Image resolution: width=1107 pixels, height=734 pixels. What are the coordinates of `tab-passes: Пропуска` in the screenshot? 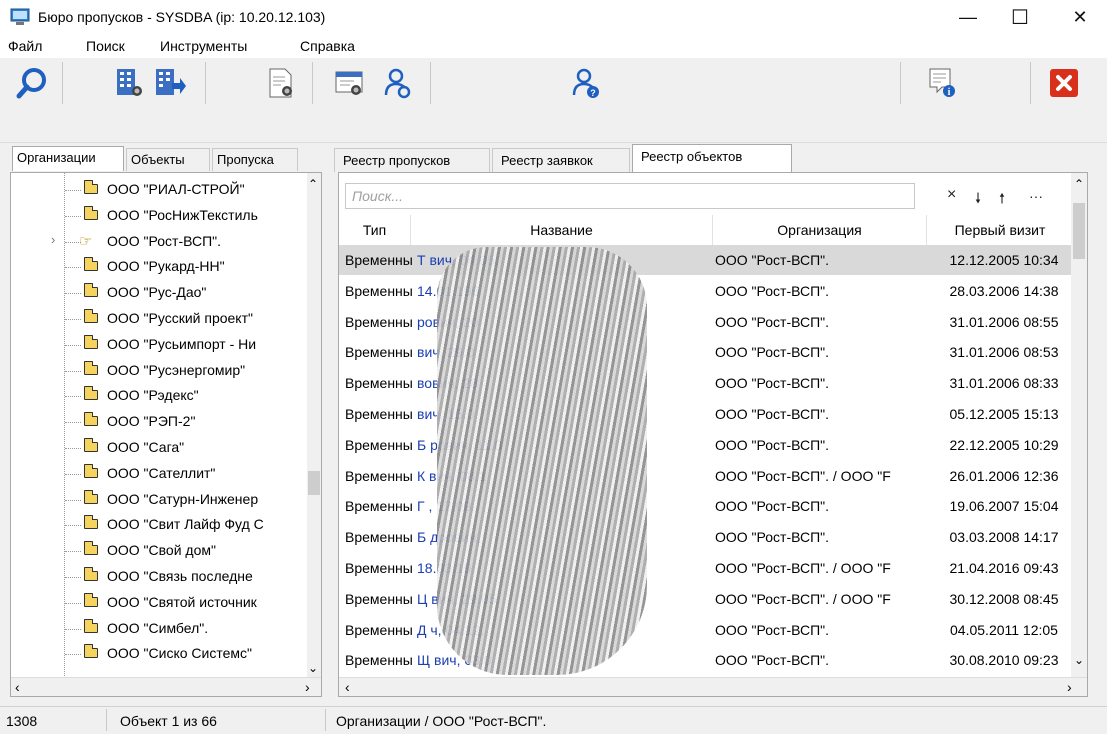 It's located at (255, 159).